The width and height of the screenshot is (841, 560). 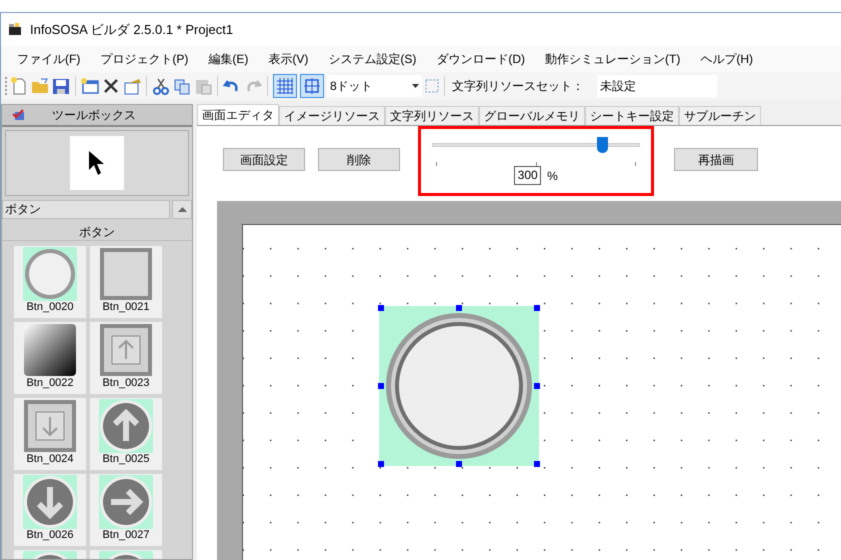 What do you see at coordinates (50, 307) in the screenshot?
I see `item-label: Btn_0020` at bounding box center [50, 307].